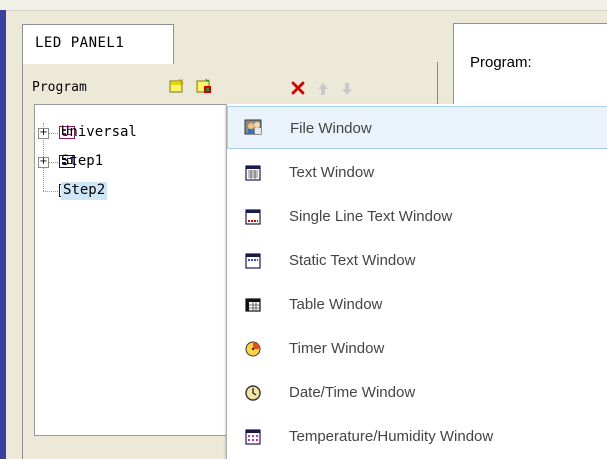 The image size is (607, 459). I want to click on tree-item-step1: Step1, so click(82, 162).